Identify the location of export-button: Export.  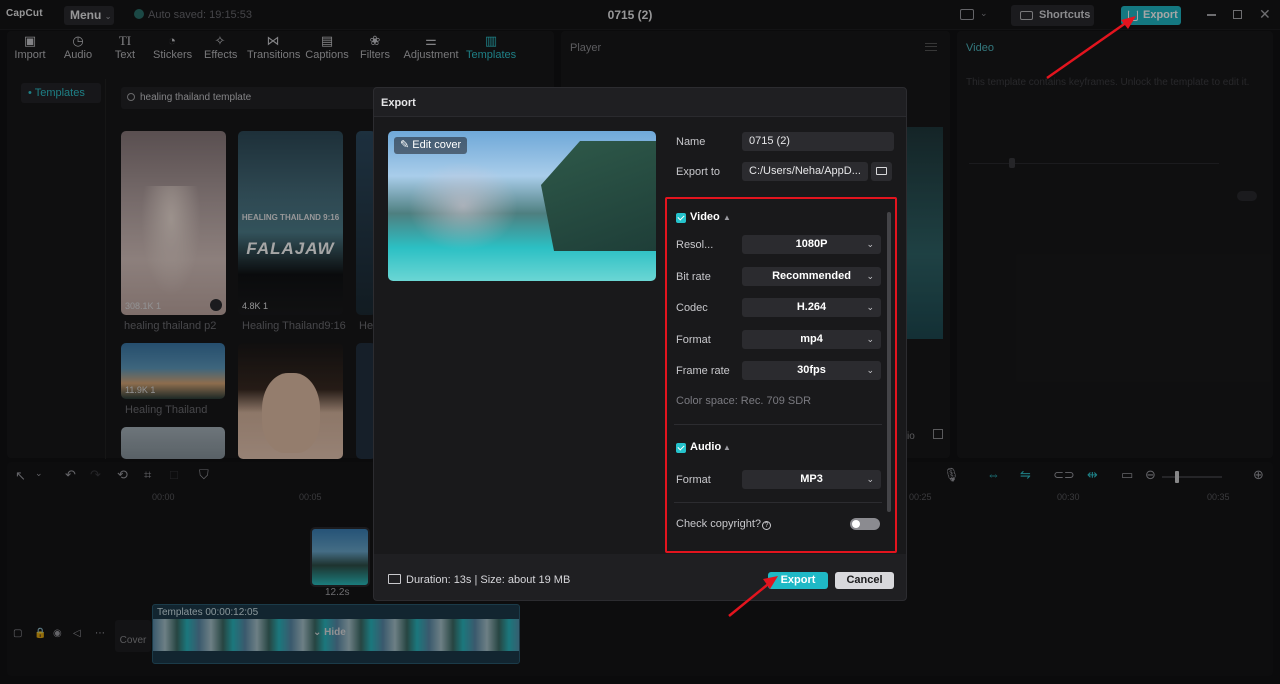
(798, 580).